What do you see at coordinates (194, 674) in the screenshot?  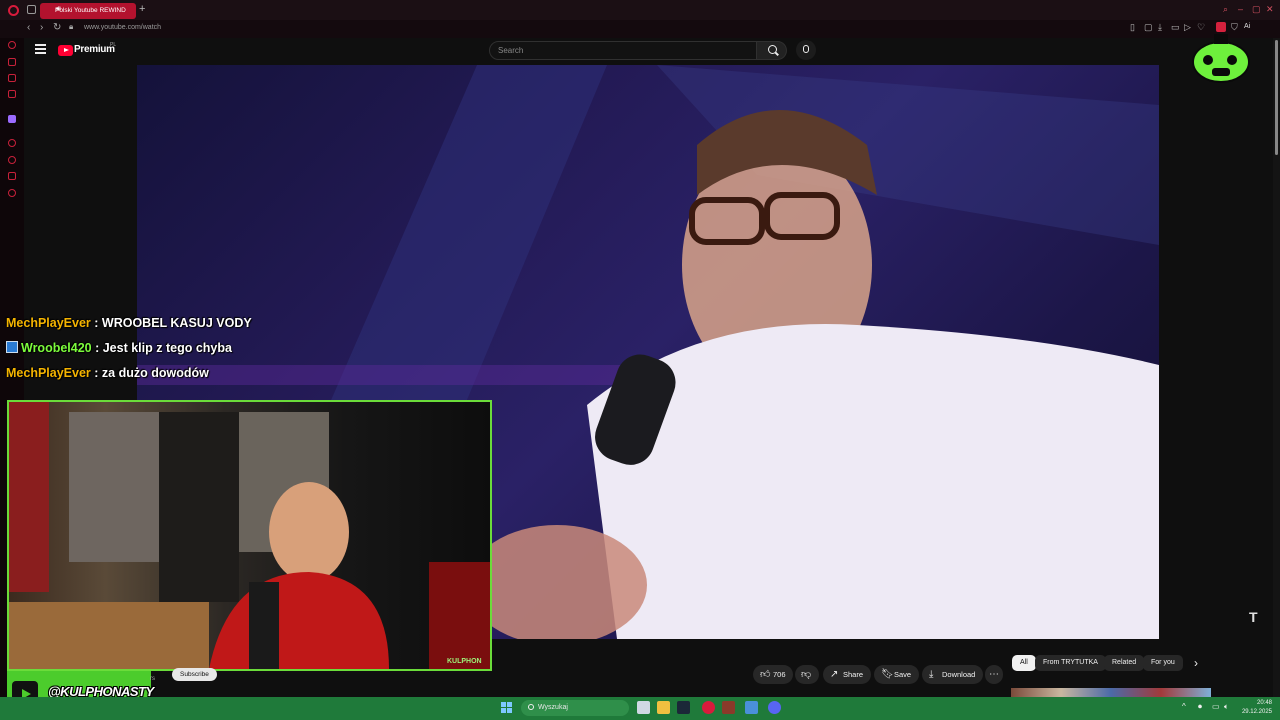 I see `subscribe-button: Subscribe` at bounding box center [194, 674].